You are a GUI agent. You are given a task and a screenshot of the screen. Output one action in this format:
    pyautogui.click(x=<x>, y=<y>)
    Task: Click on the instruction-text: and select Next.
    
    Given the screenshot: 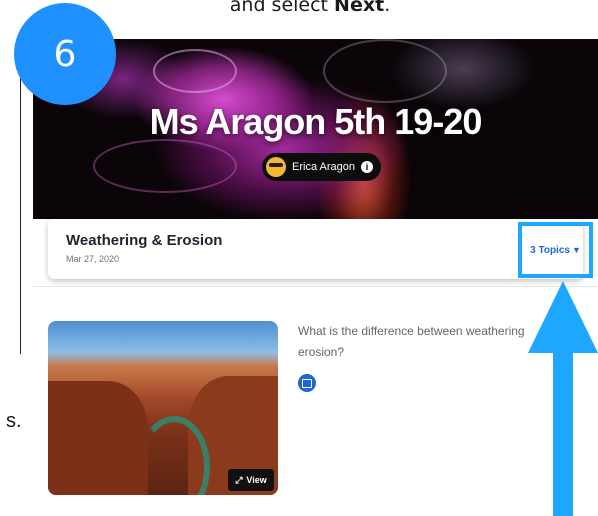 What is the action you would take?
    pyautogui.click(x=310, y=8)
    